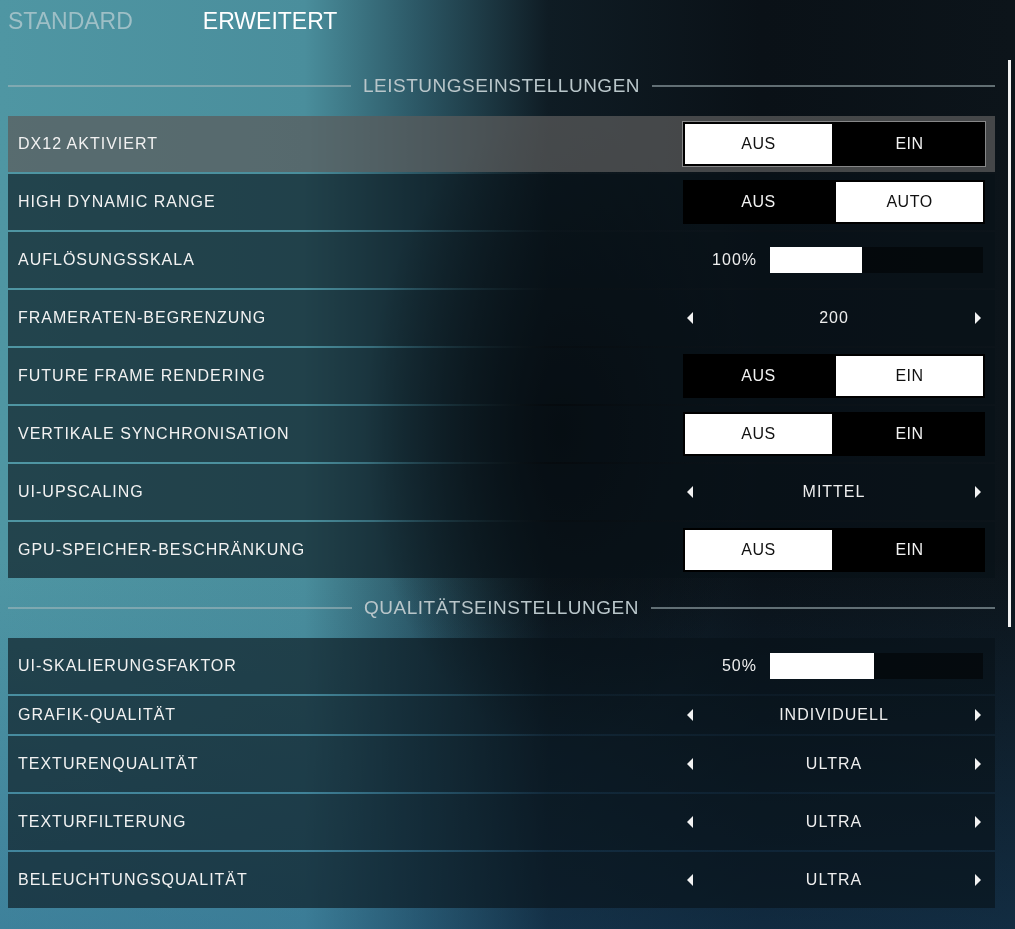 Image resolution: width=1015 pixels, height=929 pixels. What do you see at coordinates (501, 144) in the screenshot?
I see `setting-row: DX12 AKTIVIERT AUS EIN` at bounding box center [501, 144].